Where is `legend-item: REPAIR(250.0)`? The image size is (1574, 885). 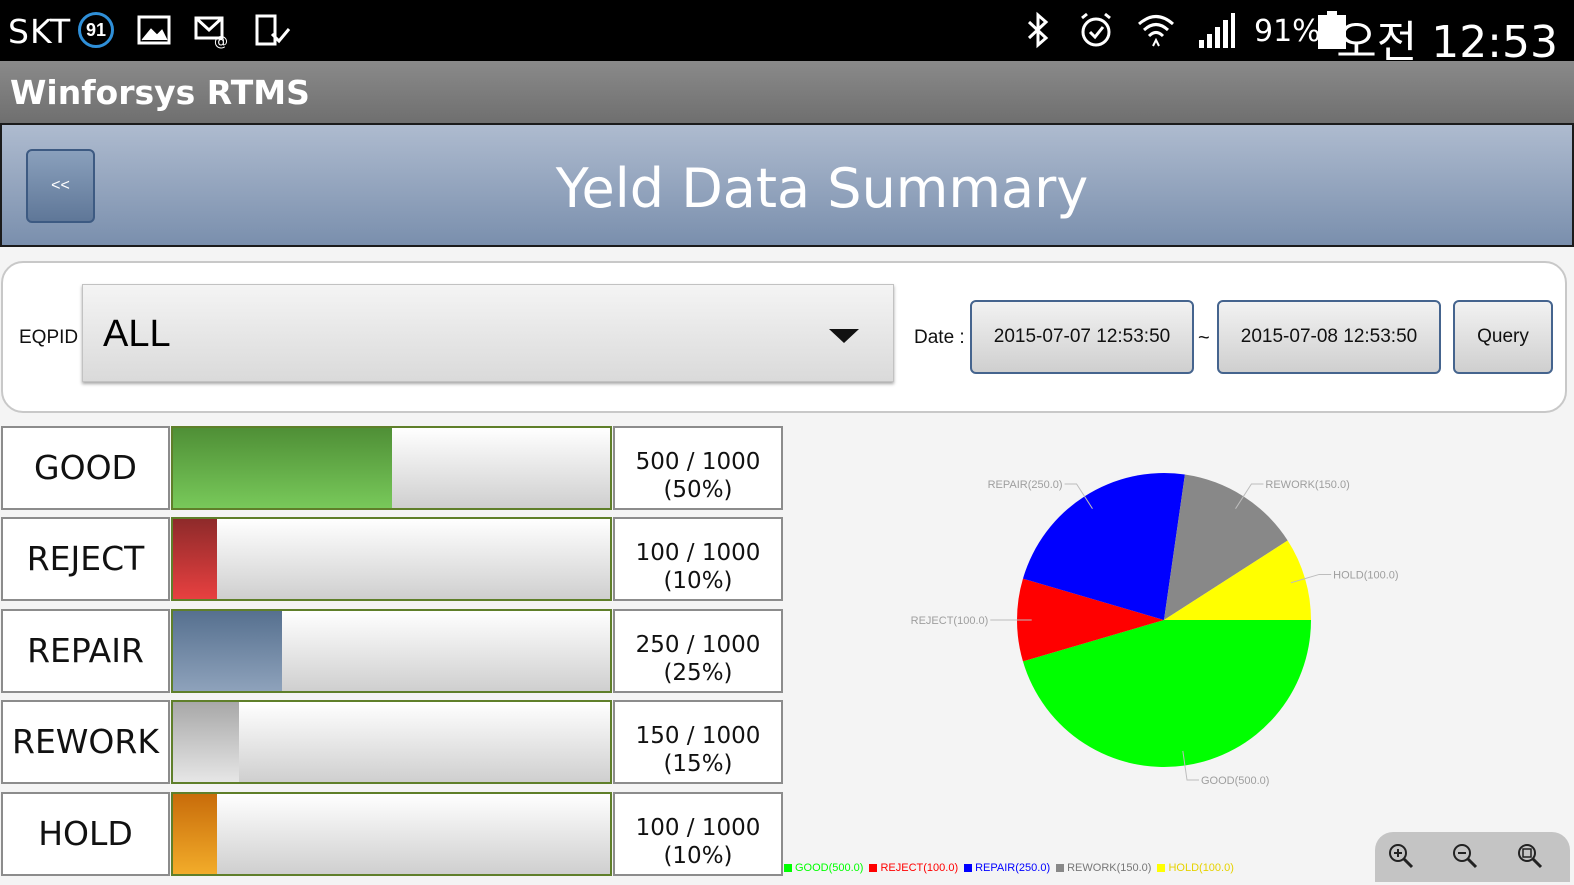 legend-item: REPAIR(250.0) is located at coordinates (1007, 868).